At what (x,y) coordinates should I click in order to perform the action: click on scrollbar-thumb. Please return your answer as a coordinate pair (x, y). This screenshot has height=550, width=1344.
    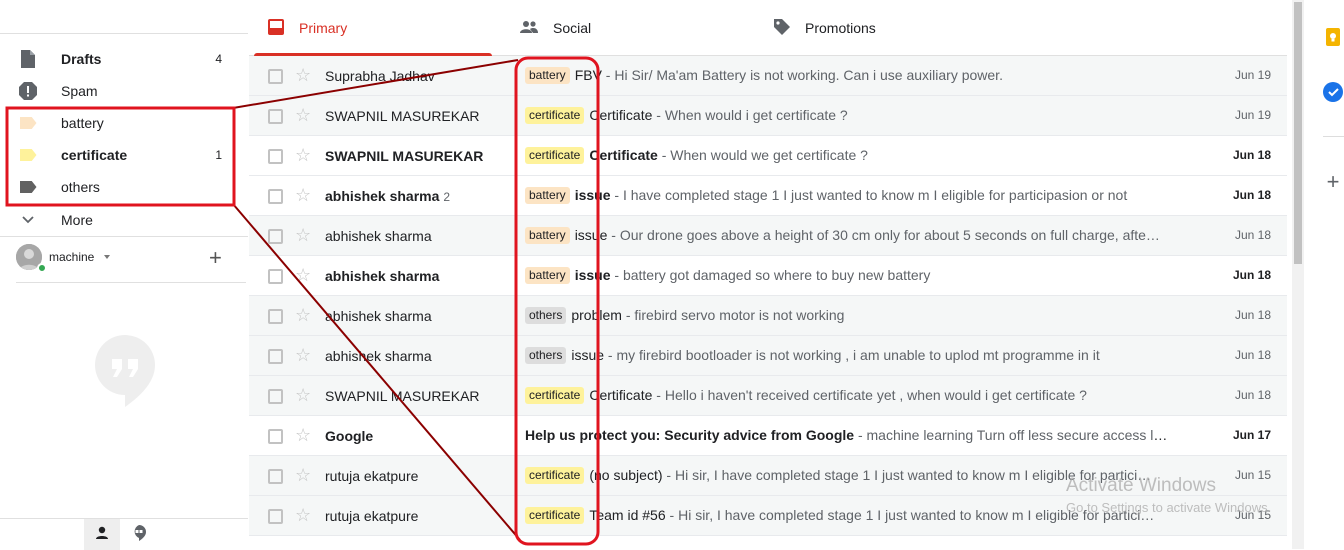
    Looking at the image, I should click on (1298, 133).